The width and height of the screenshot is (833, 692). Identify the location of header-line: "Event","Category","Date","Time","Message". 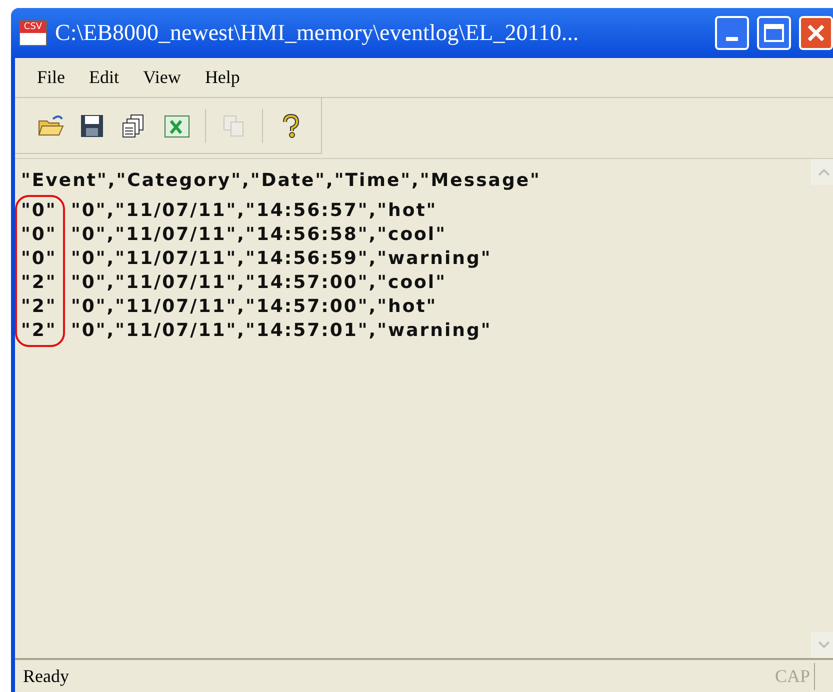
(281, 181).